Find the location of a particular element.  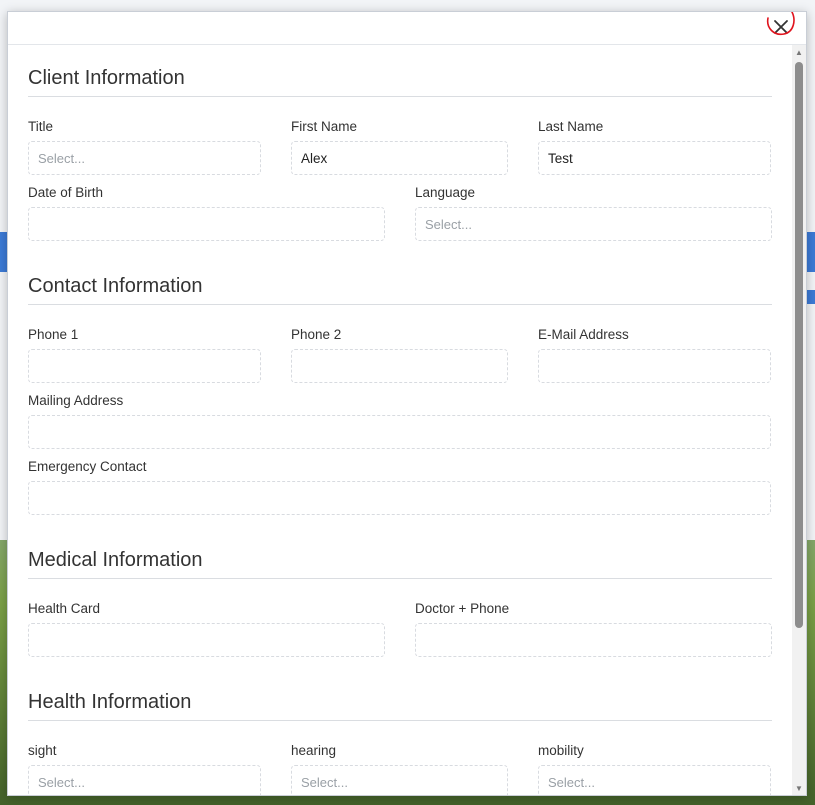

dob-label: Date of Birth is located at coordinates (66, 192).